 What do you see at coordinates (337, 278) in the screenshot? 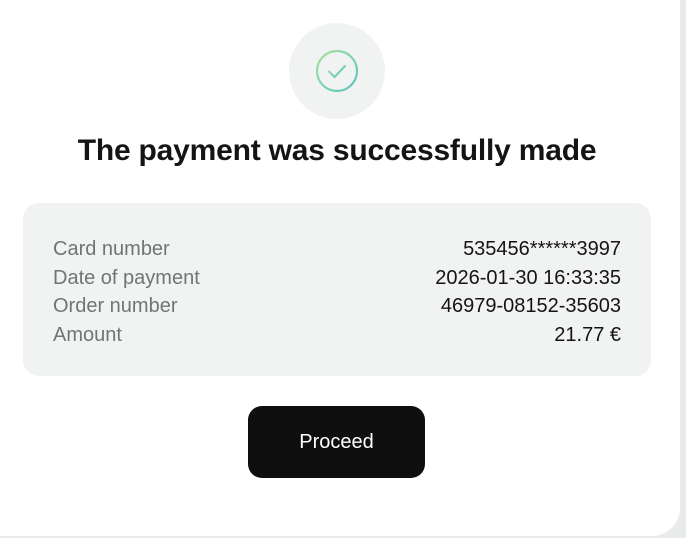
I see `detail-row-date-of-payment: Date of payment 2026-01-30 16:33:35` at bounding box center [337, 278].